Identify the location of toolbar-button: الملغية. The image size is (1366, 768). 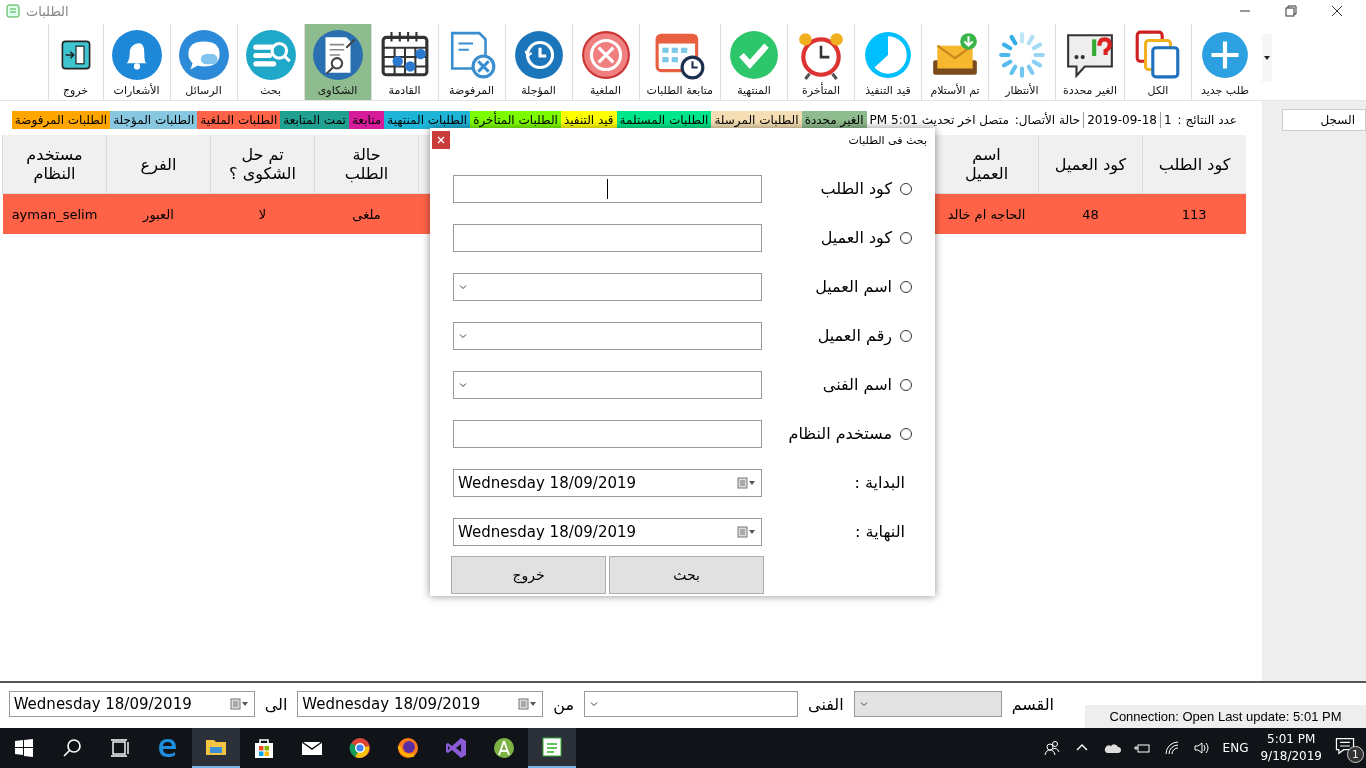
(605, 62).